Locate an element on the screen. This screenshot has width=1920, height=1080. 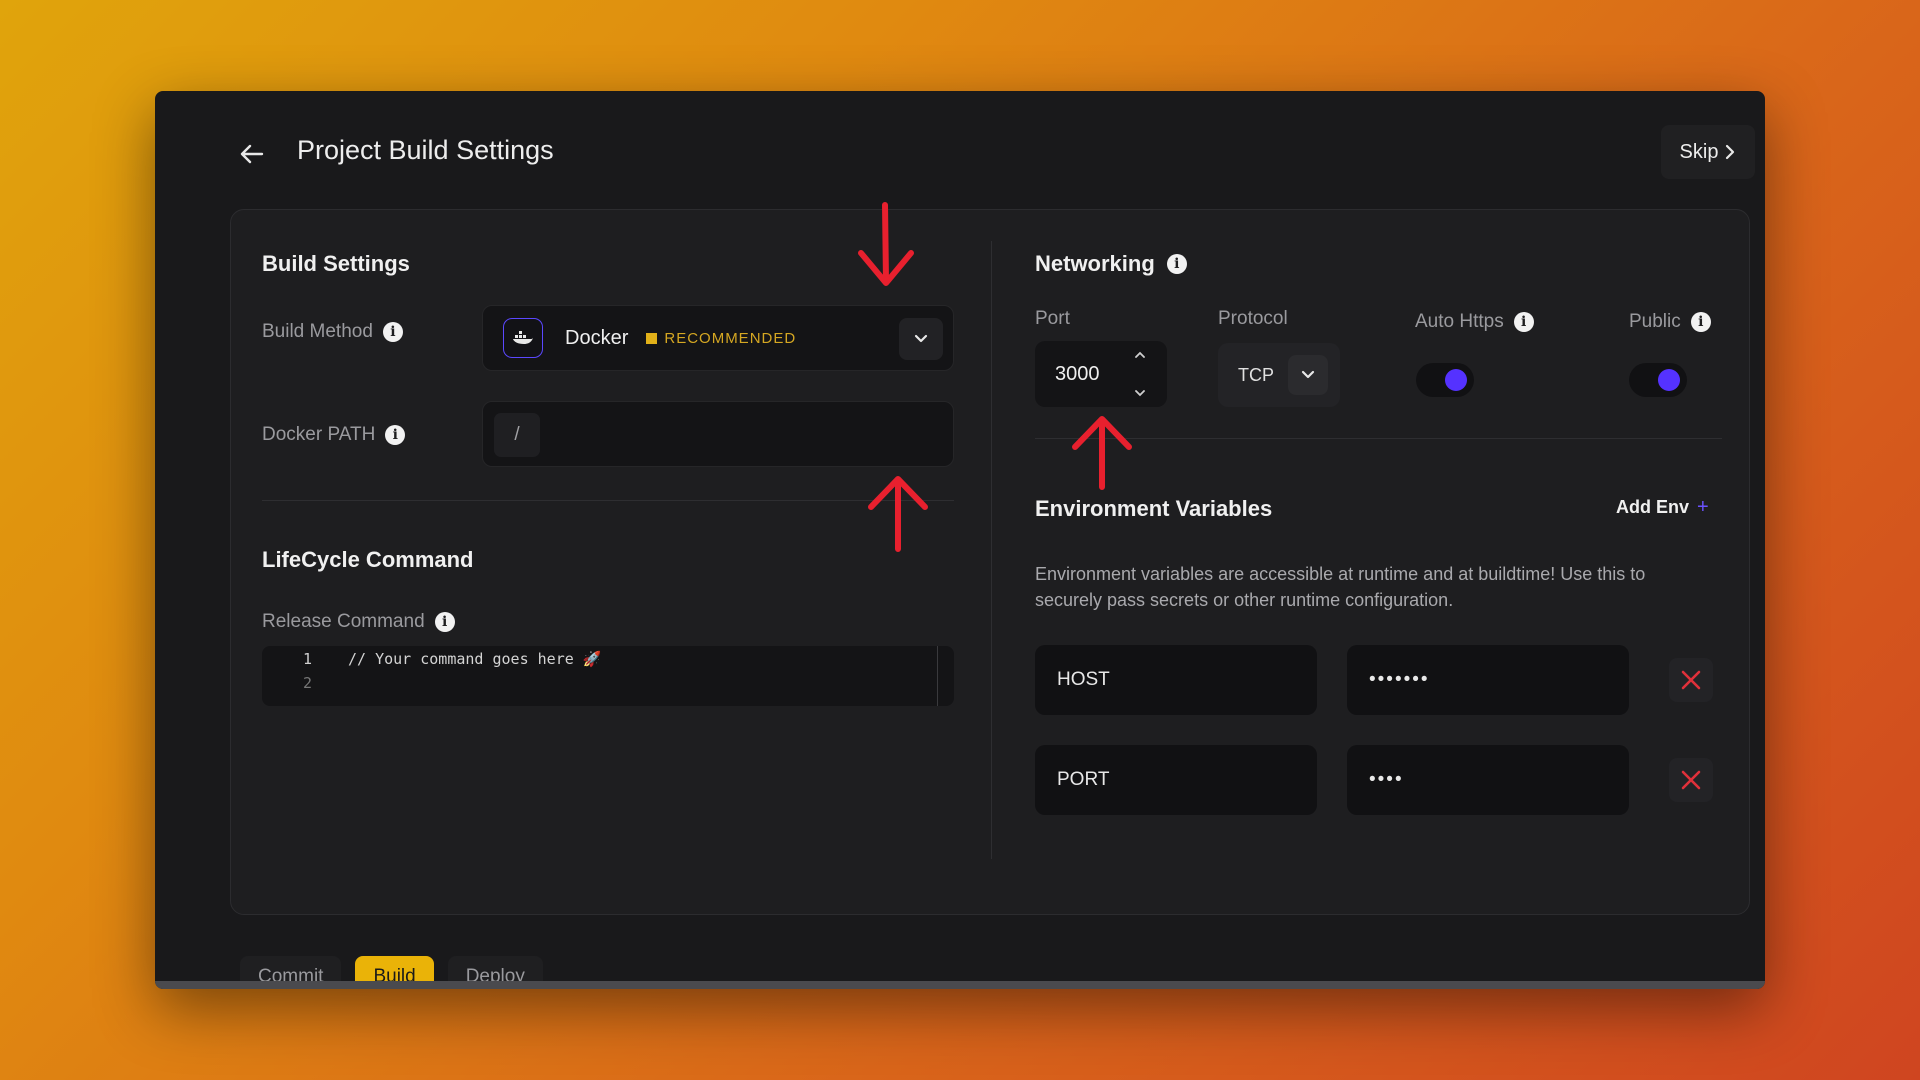
lifecycle-title: LifeCycle Command is located at coordinates (368, 559).